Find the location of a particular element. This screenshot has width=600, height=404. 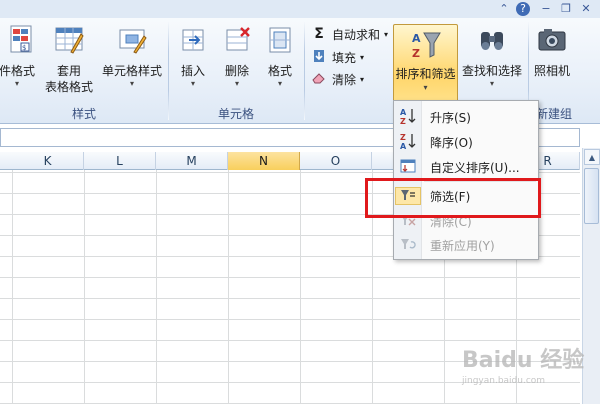

ribbon-minimize-icon: ⌃ is located at coordinates (504, 8).